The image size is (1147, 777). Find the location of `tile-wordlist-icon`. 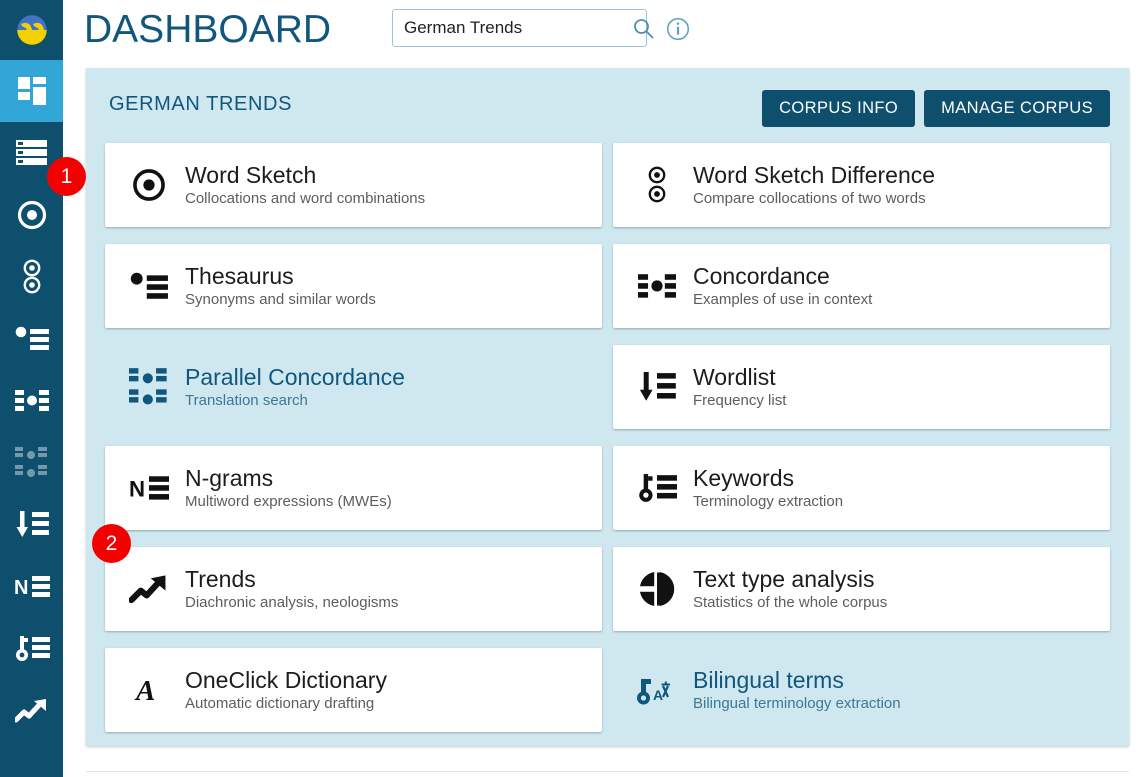

tile-wordlist-icon is located at coordinates (657, 387).